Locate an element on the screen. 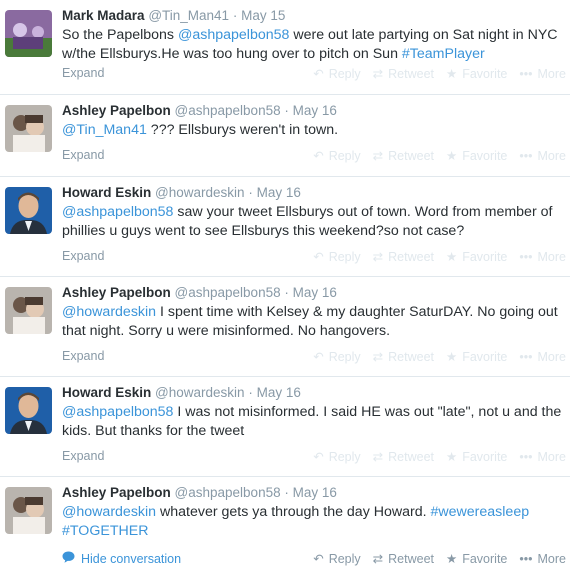  hashtag-link: #TOGETHER is located at coordinates (105, 531).